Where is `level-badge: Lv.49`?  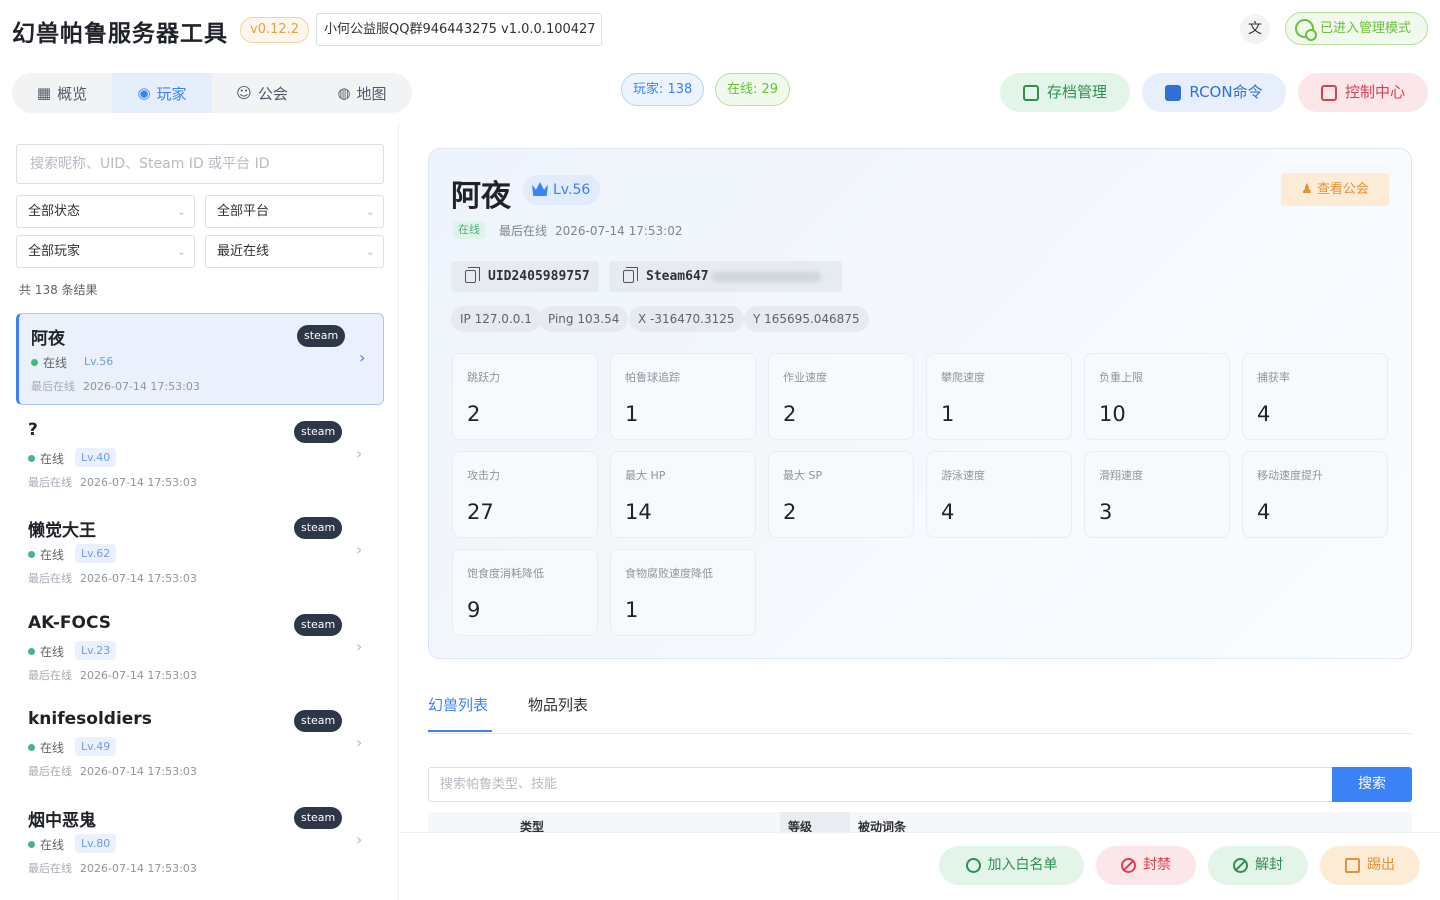 level-badge: Lv.49 is located at coordinates (96, 746).